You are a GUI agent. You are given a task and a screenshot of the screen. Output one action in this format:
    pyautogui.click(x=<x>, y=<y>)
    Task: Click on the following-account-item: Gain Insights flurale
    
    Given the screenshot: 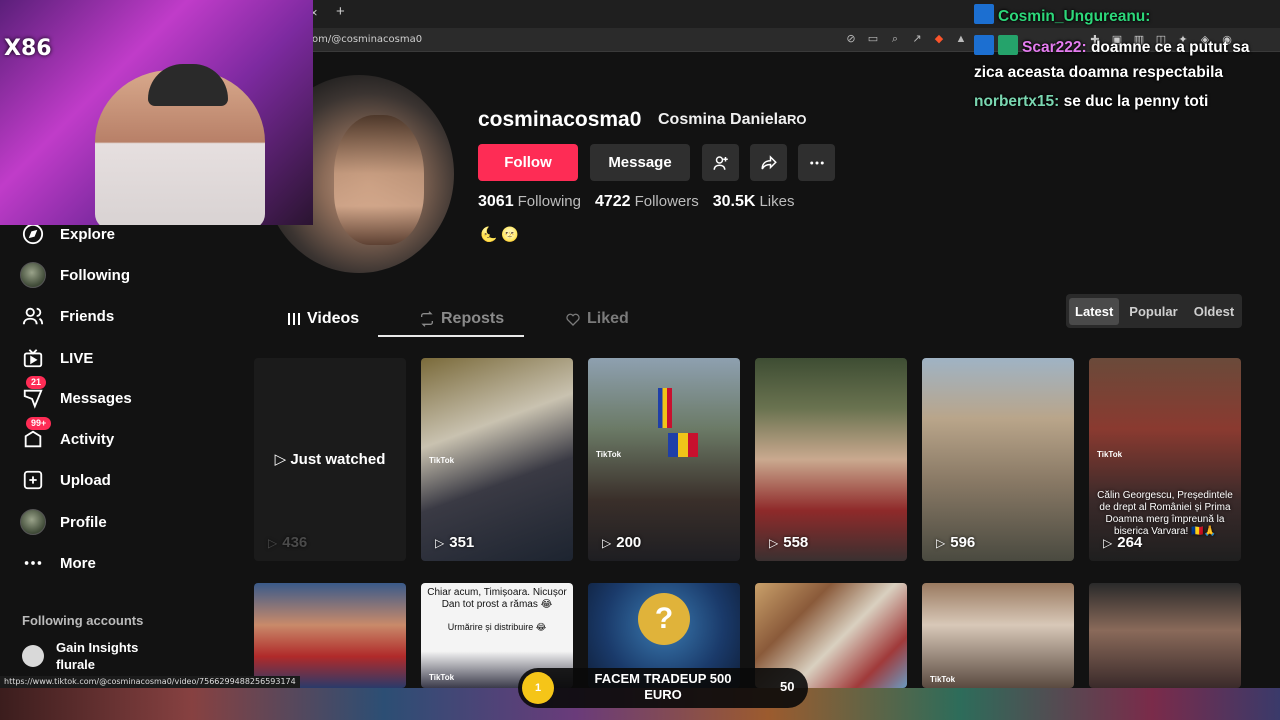 What is the action you would take?
    pyautogui.click(x=80, y=656)
    